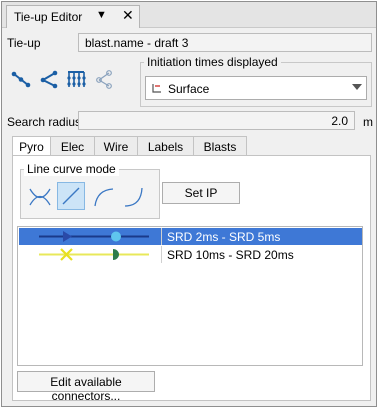  What do you see at coordinates (71, 196) in the screenshot?
I see `straight-line-icon` at bounding box center [71, 196].